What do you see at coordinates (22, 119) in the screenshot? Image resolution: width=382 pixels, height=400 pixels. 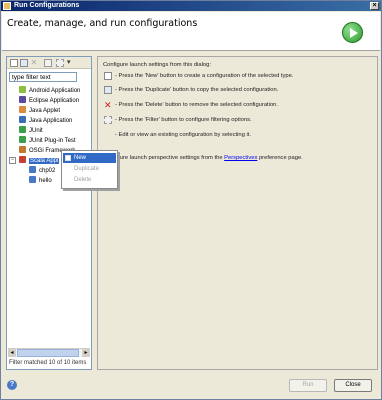 I see `java-app-icon` at bounding box center [22, 119].